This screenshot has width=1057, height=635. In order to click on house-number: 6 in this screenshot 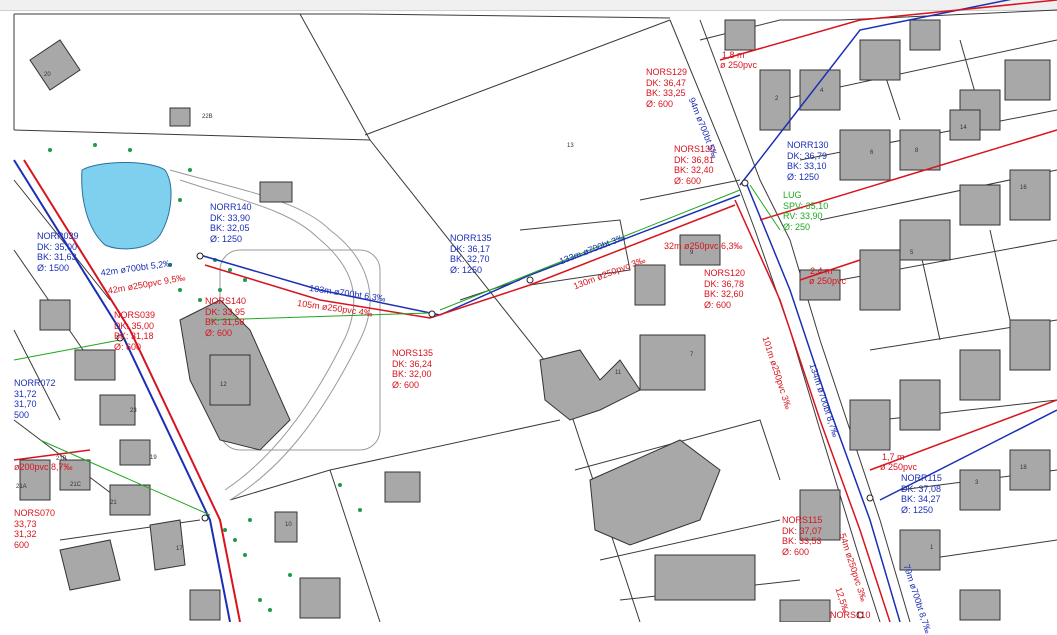, I will do `click(872, 153)`.